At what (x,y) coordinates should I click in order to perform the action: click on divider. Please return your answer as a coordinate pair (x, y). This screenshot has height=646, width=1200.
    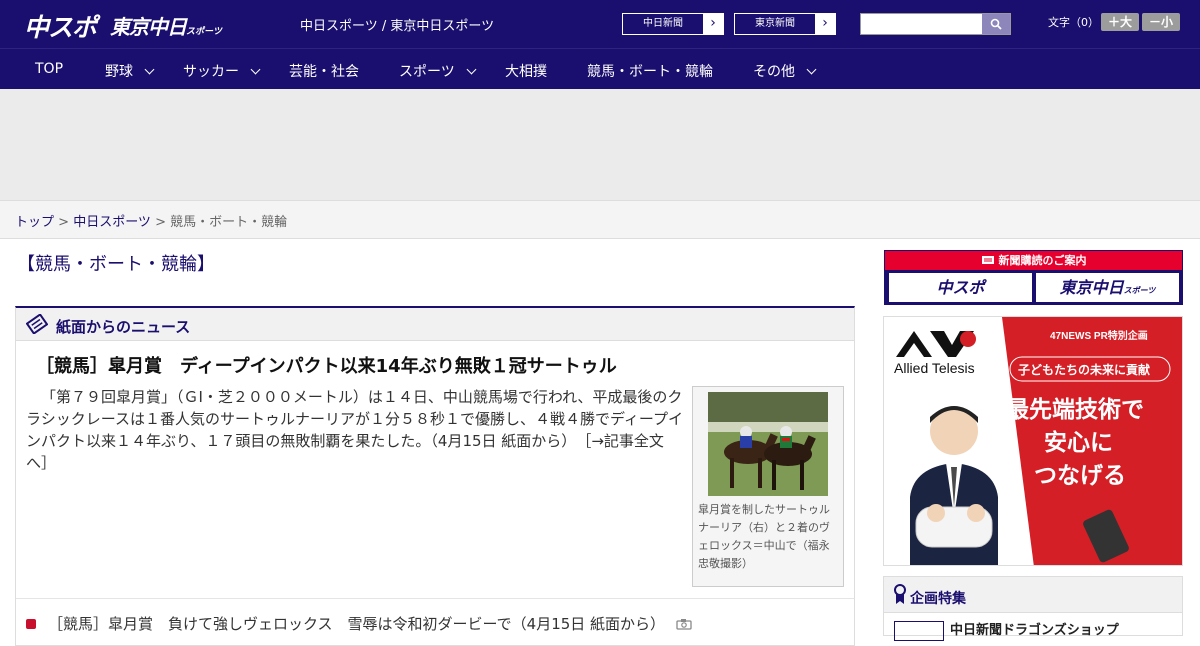
    Looking at the image, I should click on (435, 598).